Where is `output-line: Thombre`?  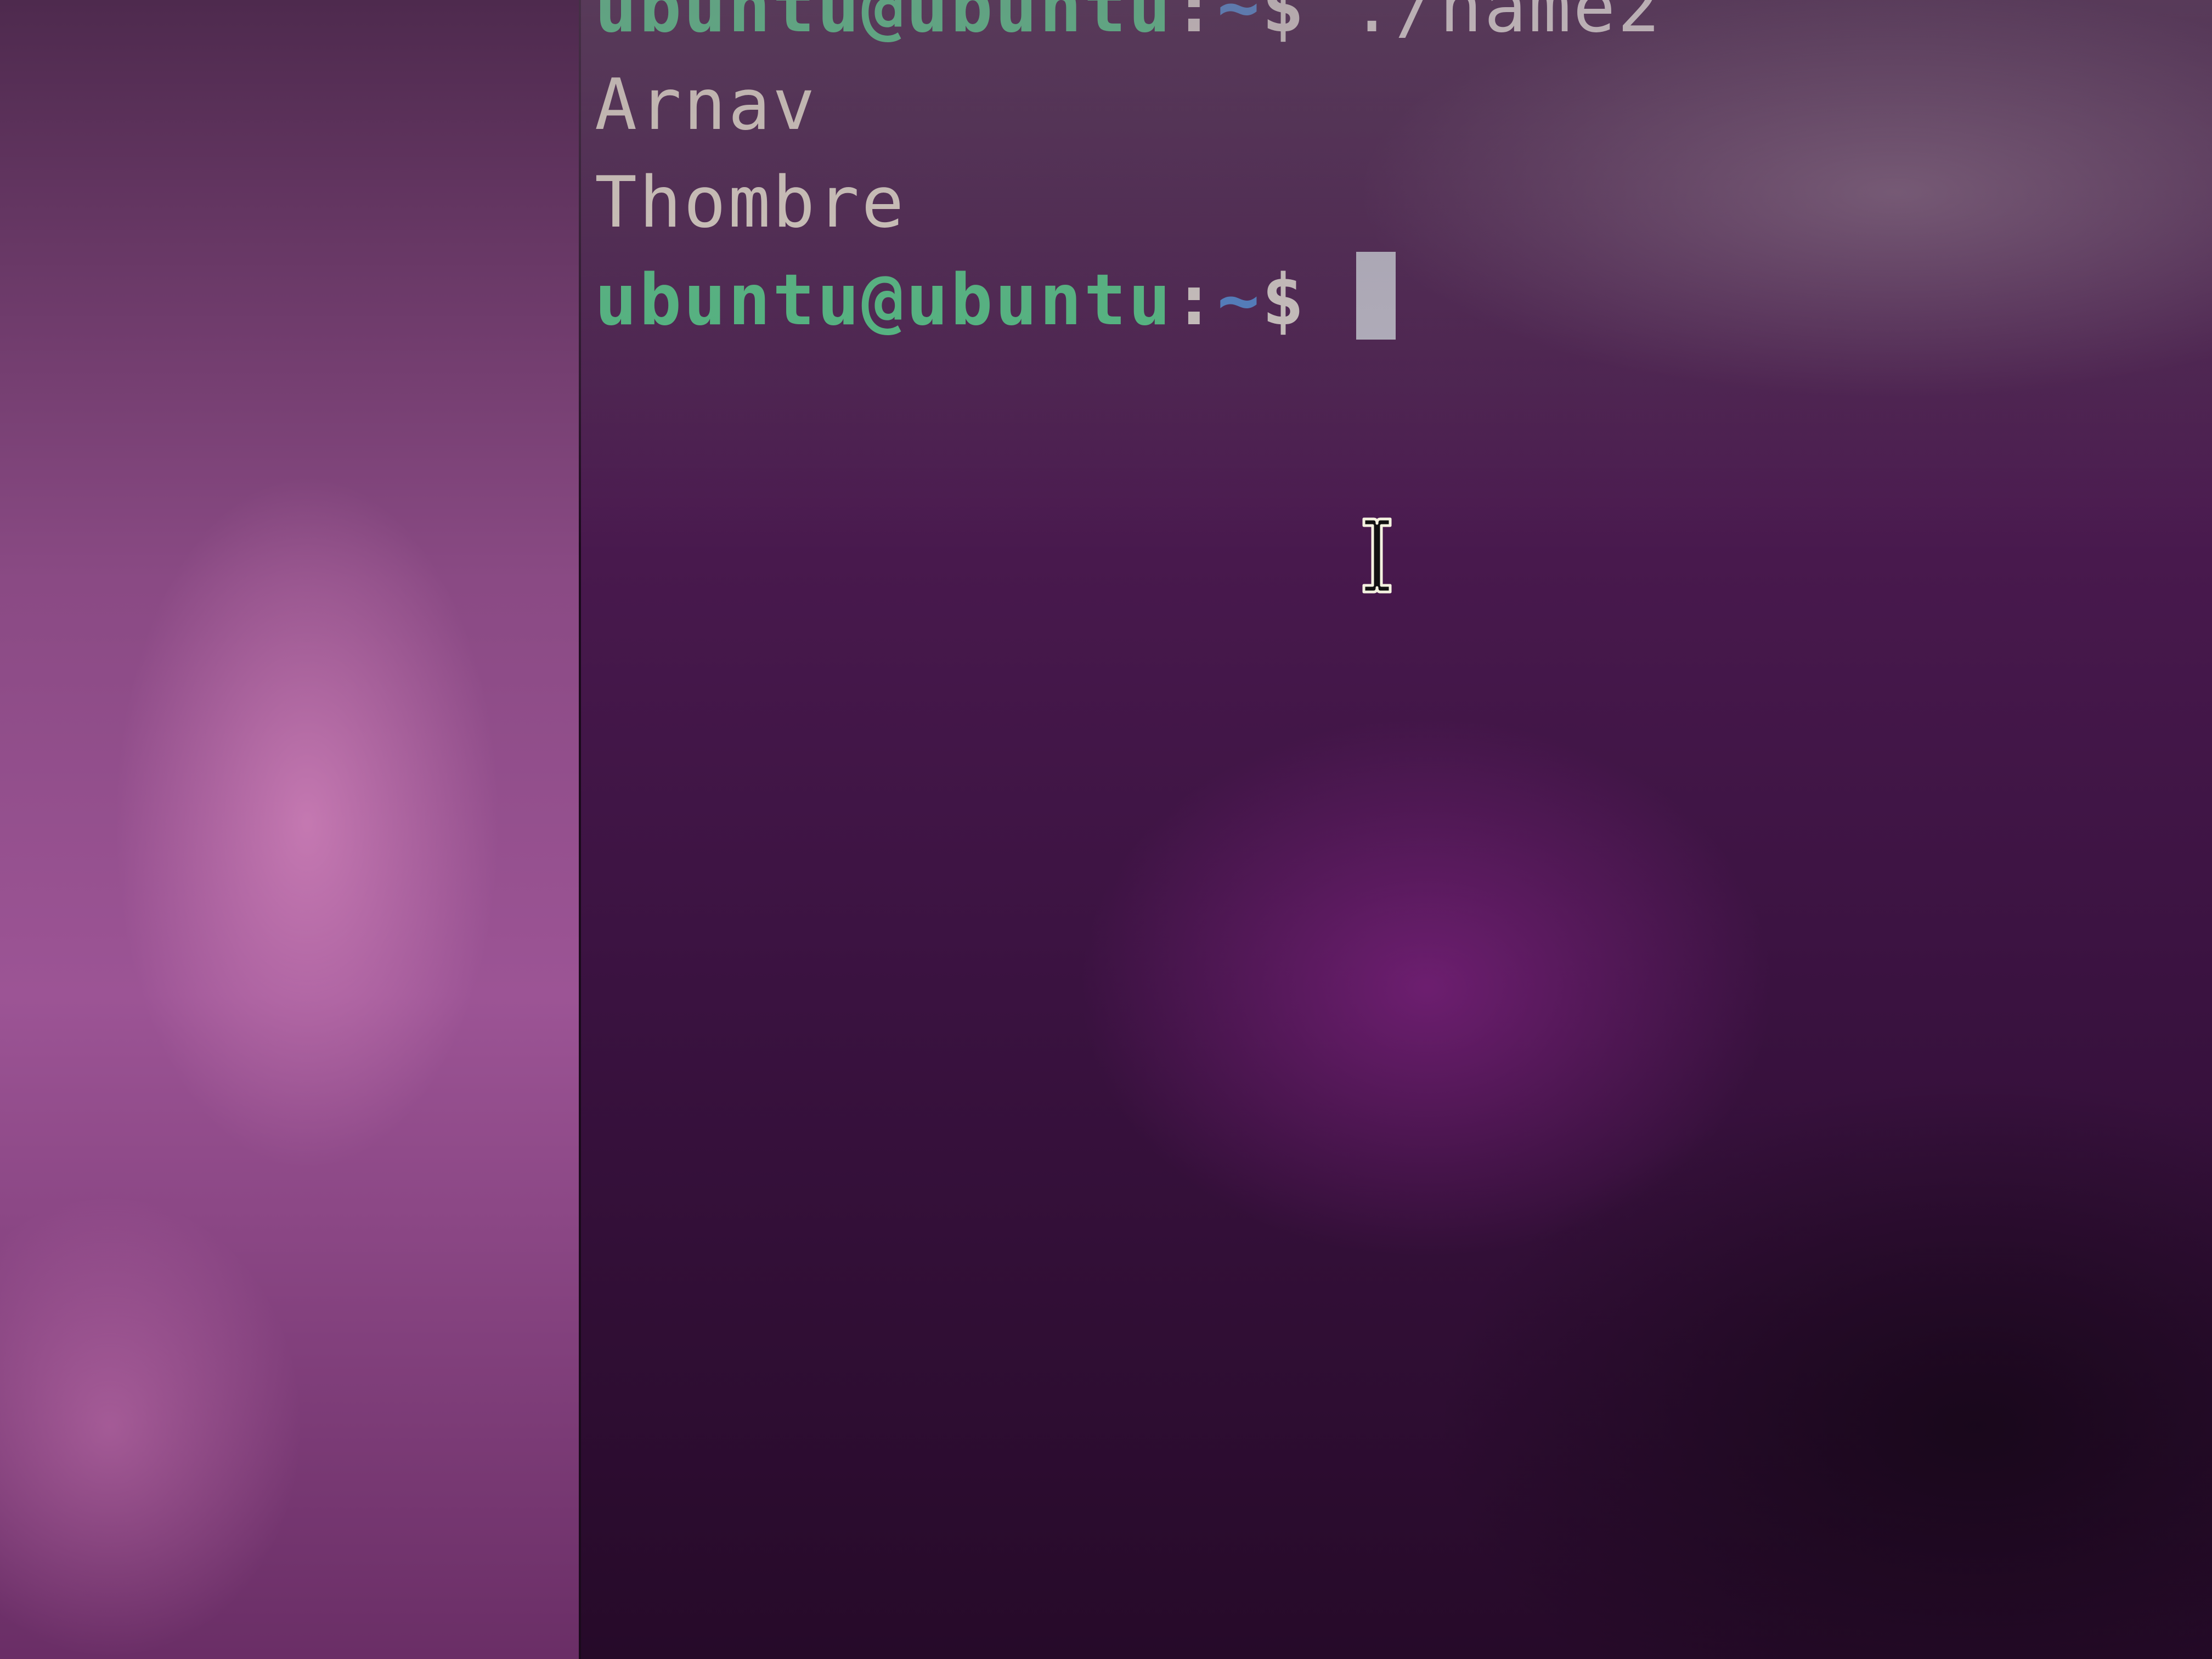 output-line: Thombre is located at coordinates (751, 203).